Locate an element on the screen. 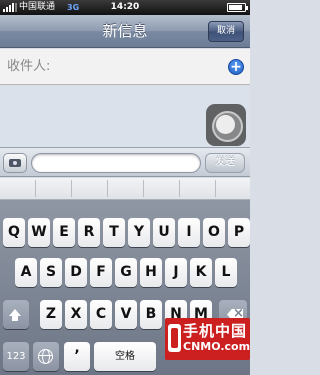 Image resolution: width=320 pixels, height=375 pixels. battery-icon is located at coordinates (237, 7).